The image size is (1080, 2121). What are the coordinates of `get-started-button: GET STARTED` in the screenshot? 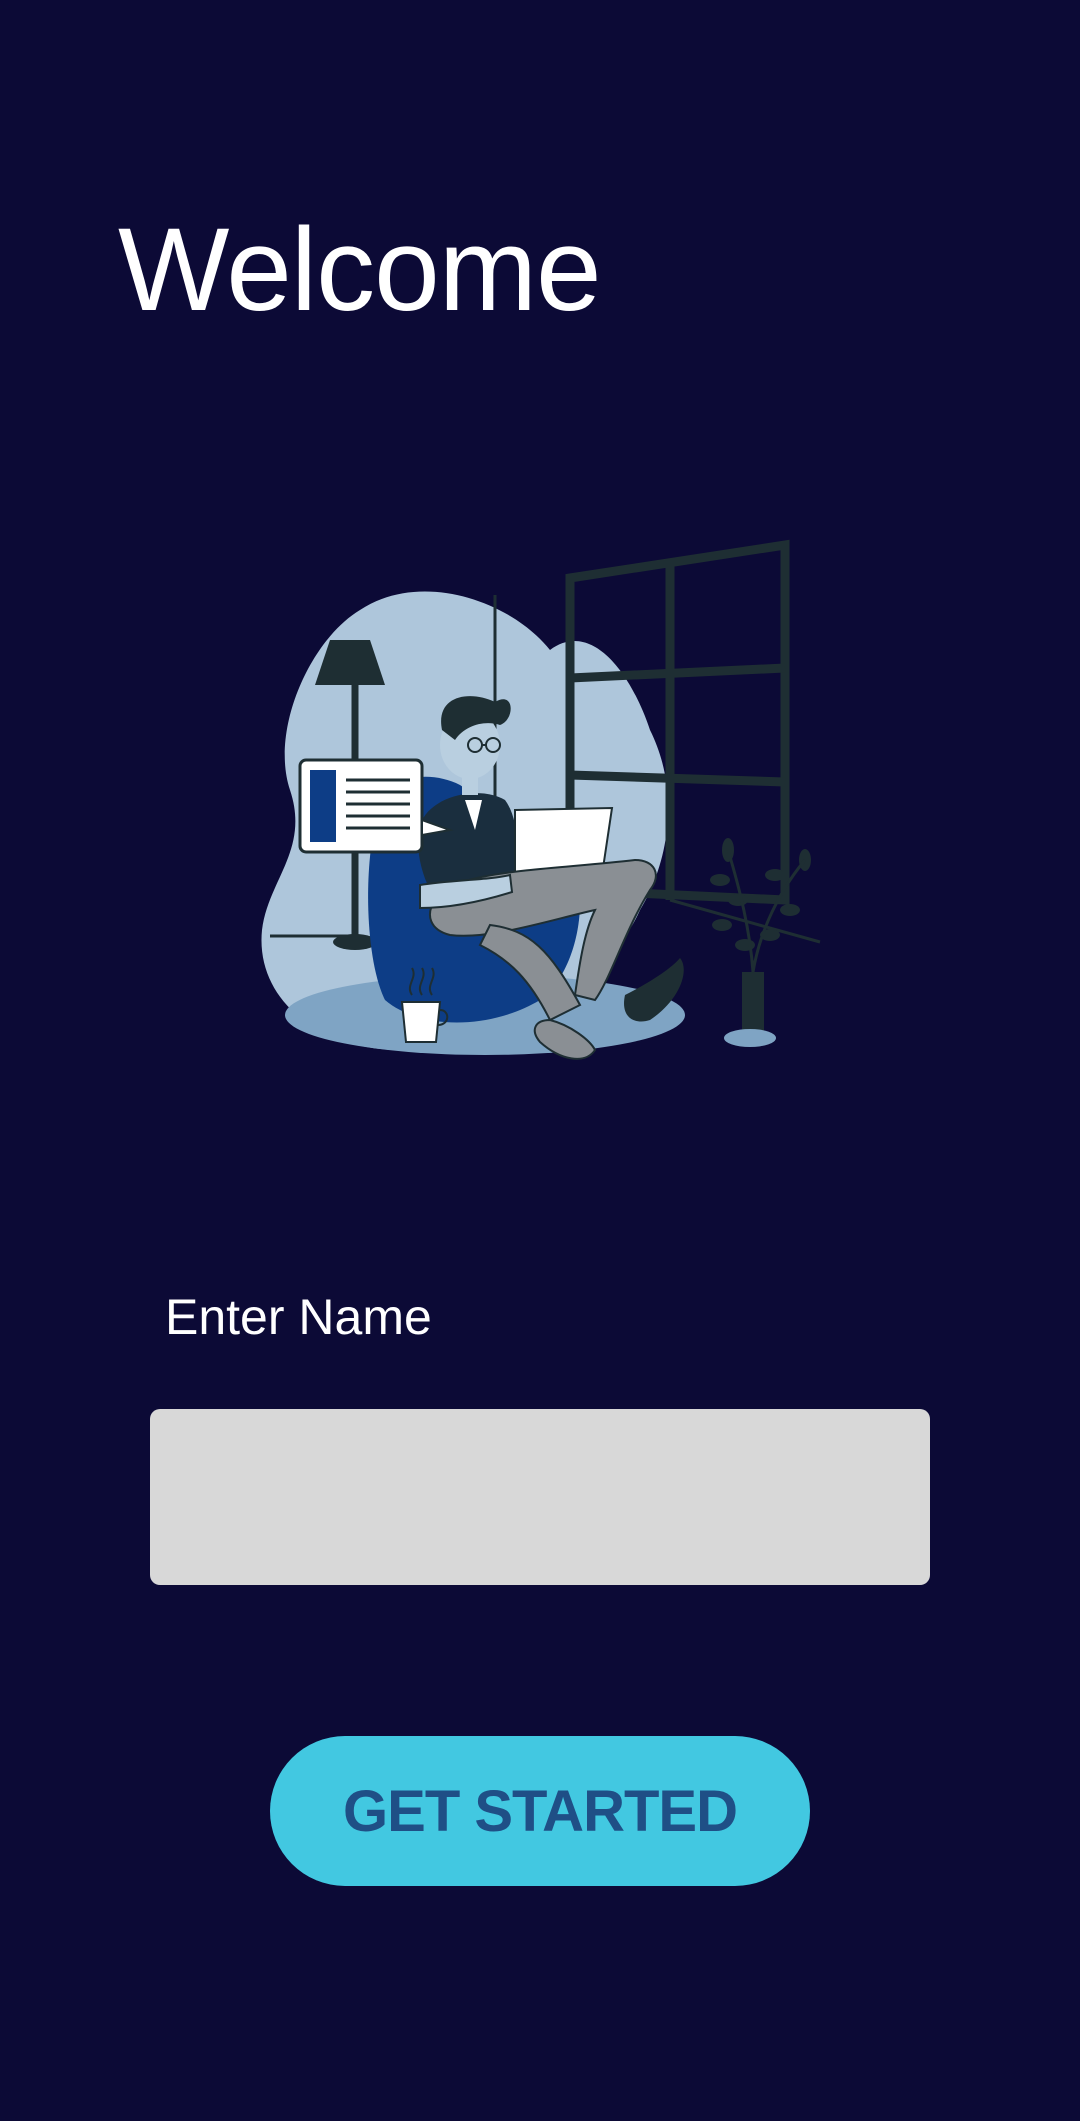 It's located at (540, 1811).